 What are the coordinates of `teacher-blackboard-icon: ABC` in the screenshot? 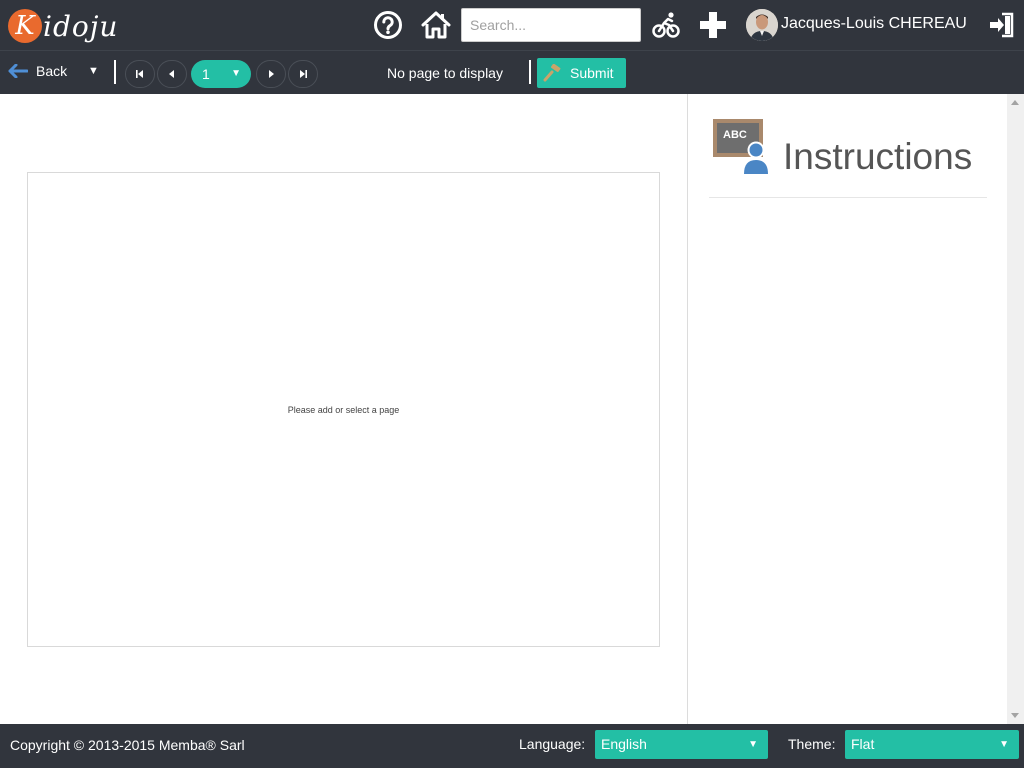 It's located at (741, 149).